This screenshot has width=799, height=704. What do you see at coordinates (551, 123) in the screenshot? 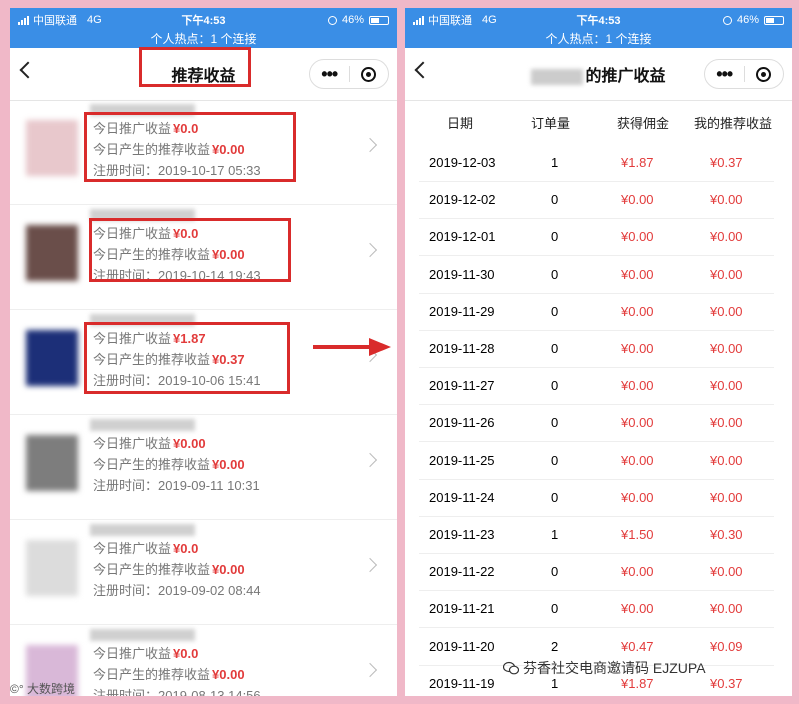
I see `header-orders: 订单量` at bounding box center [551, 123].